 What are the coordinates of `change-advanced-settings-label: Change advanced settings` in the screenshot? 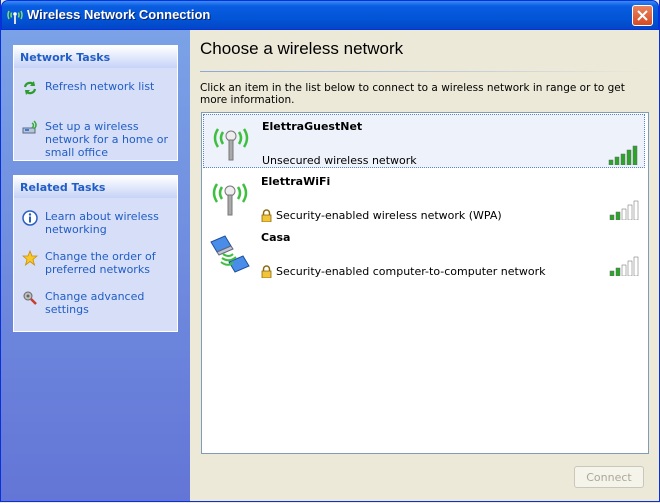 It's located at (95, 303).